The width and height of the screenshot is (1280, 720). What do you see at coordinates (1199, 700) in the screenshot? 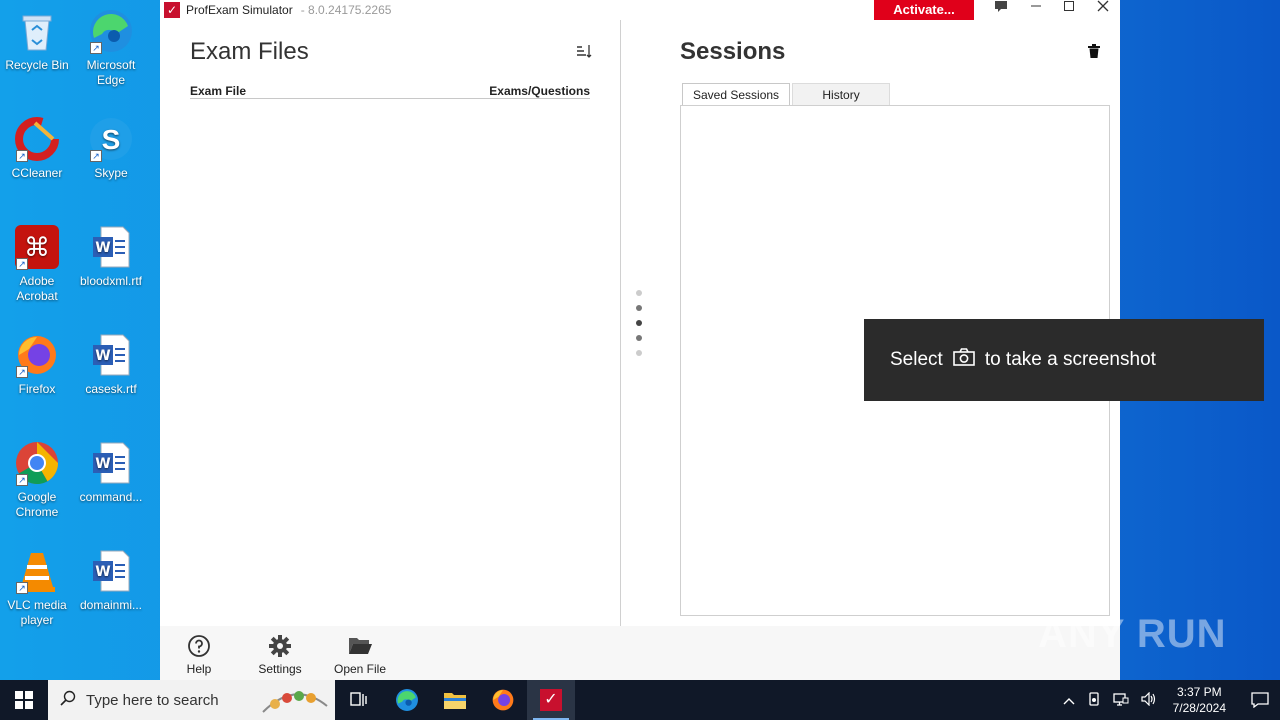
I see `clock: 3:37 PM 7/28/2024` at bounding box center [1199, 700].